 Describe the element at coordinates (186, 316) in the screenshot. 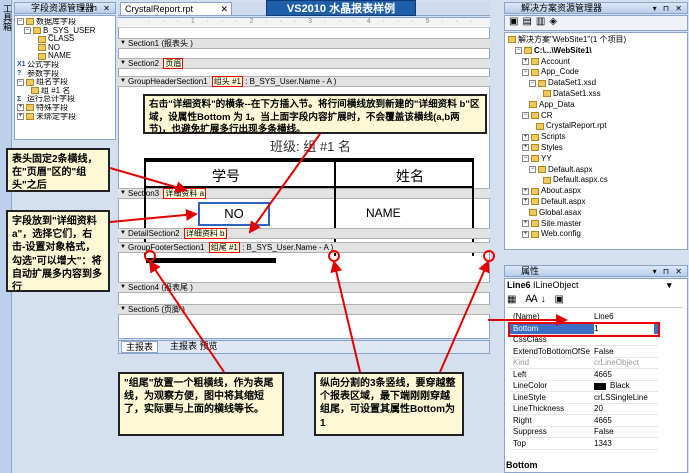

I see `arrow-to-footer-line` at that location.